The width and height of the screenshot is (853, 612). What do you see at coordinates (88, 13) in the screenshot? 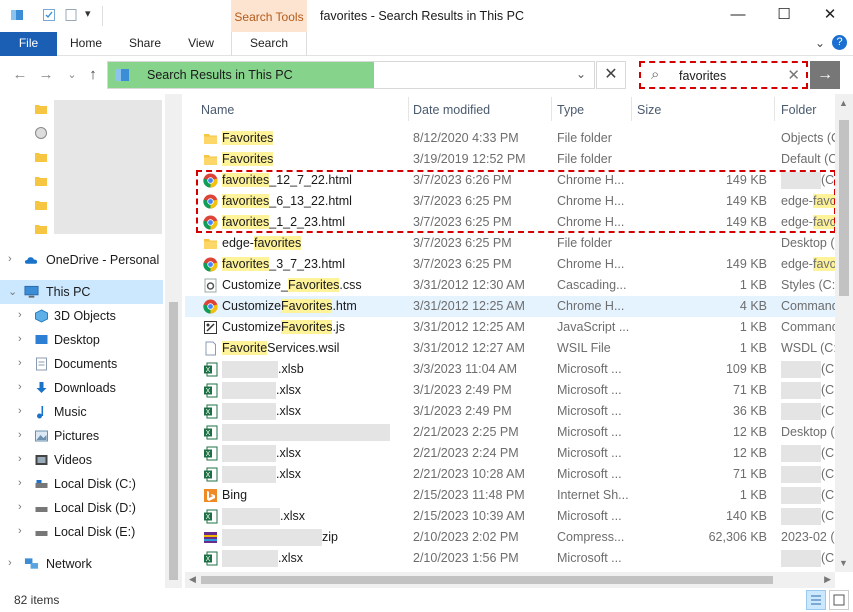
I see `qat-customize-icon: ▾` at bounding box center [88, 13].